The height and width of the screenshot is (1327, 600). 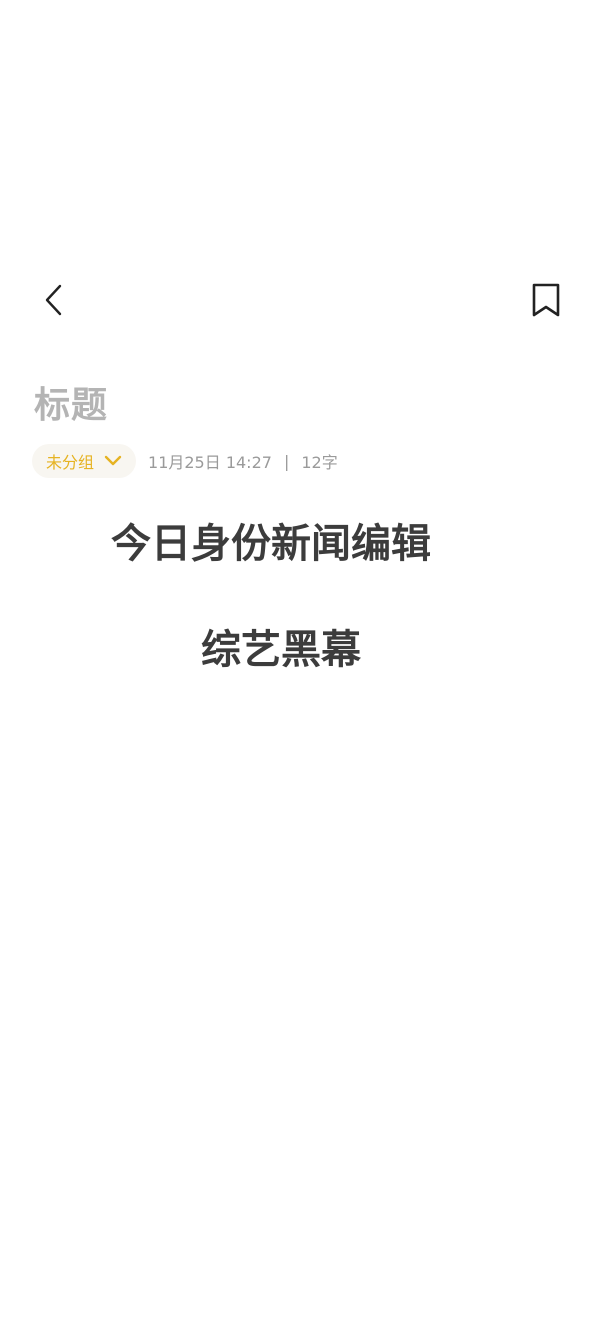 I want to click on note-title-placeholder: 标题, so click(x=71, y=406).